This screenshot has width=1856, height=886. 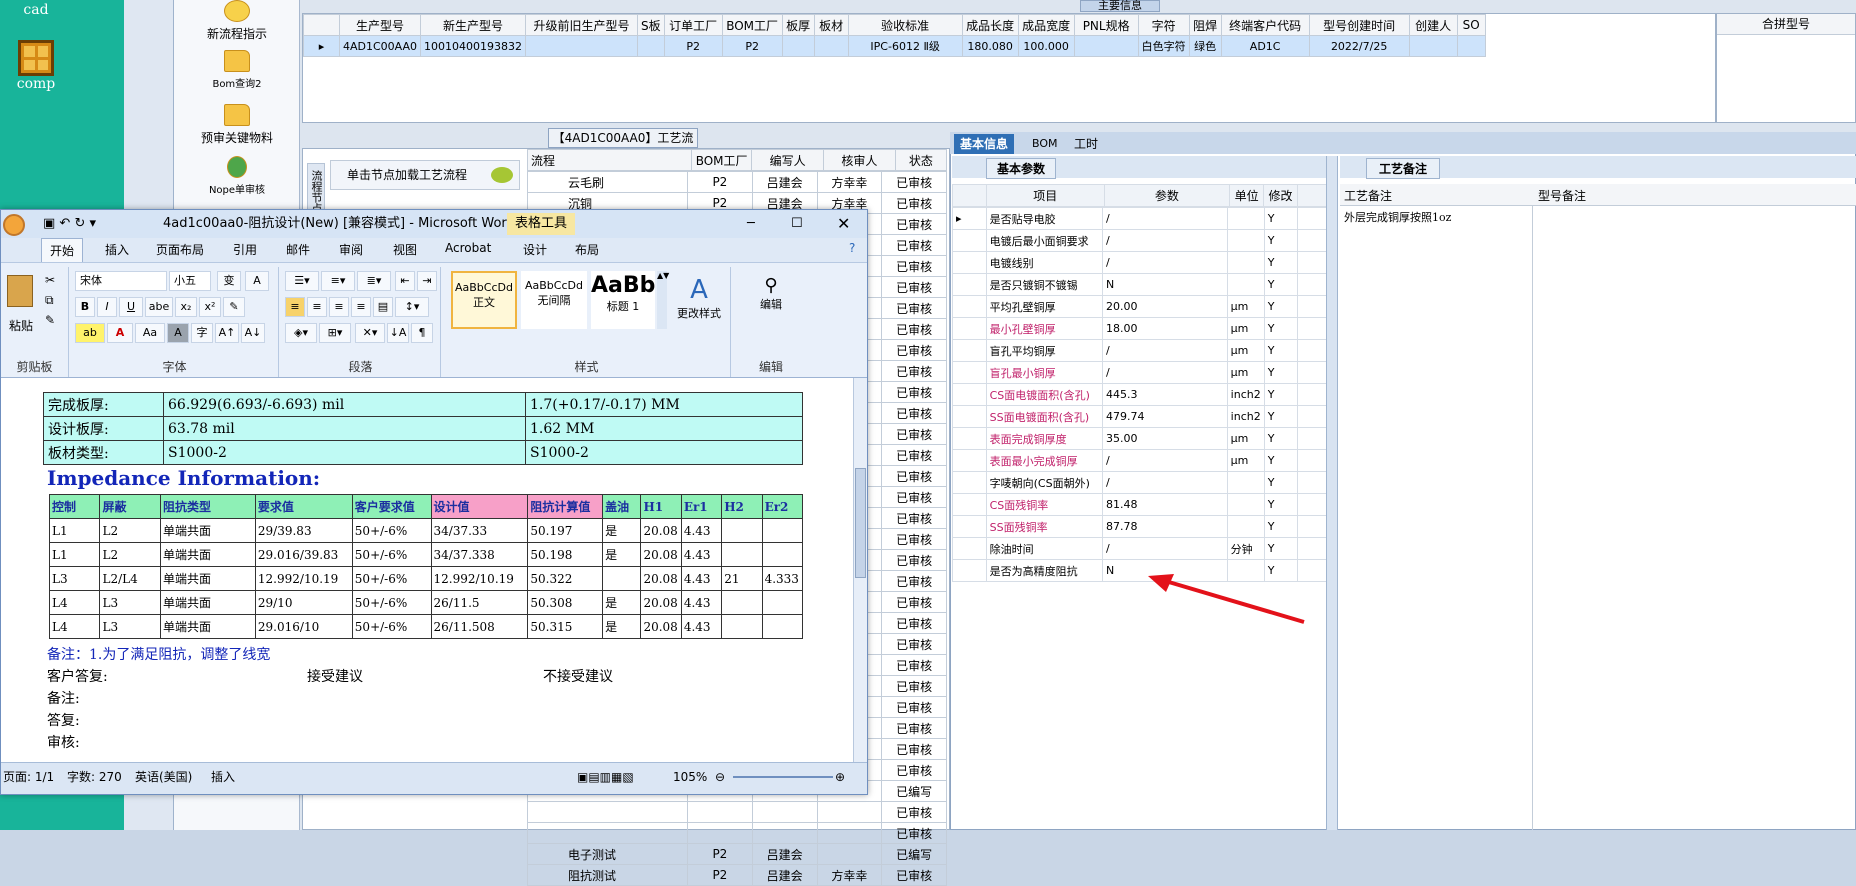 What do you see at coordinates (905, 25) in the screenshot?
I see `col-header: 验收标准` at bounding box center [905, 25].